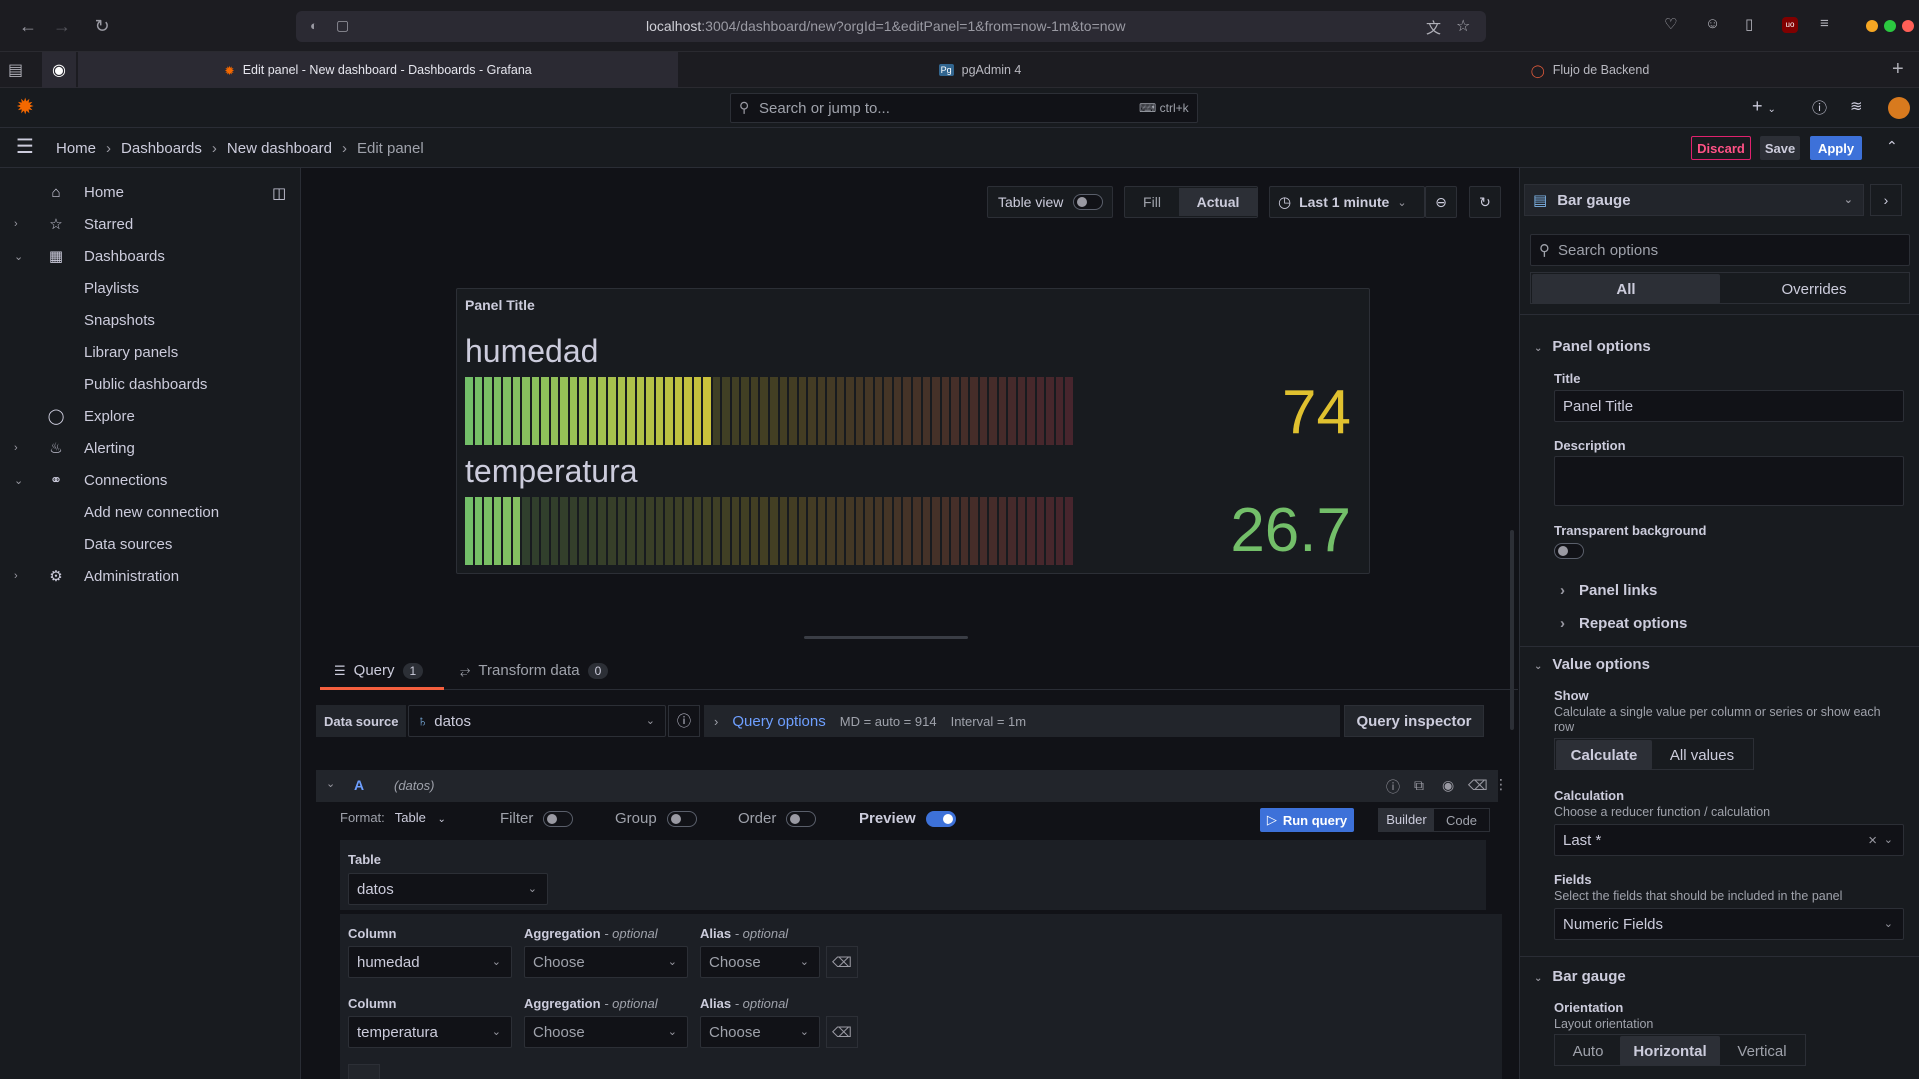 This screenshot has width=1919, height=1079. I want to click on close-dot, so click(1908, 26).